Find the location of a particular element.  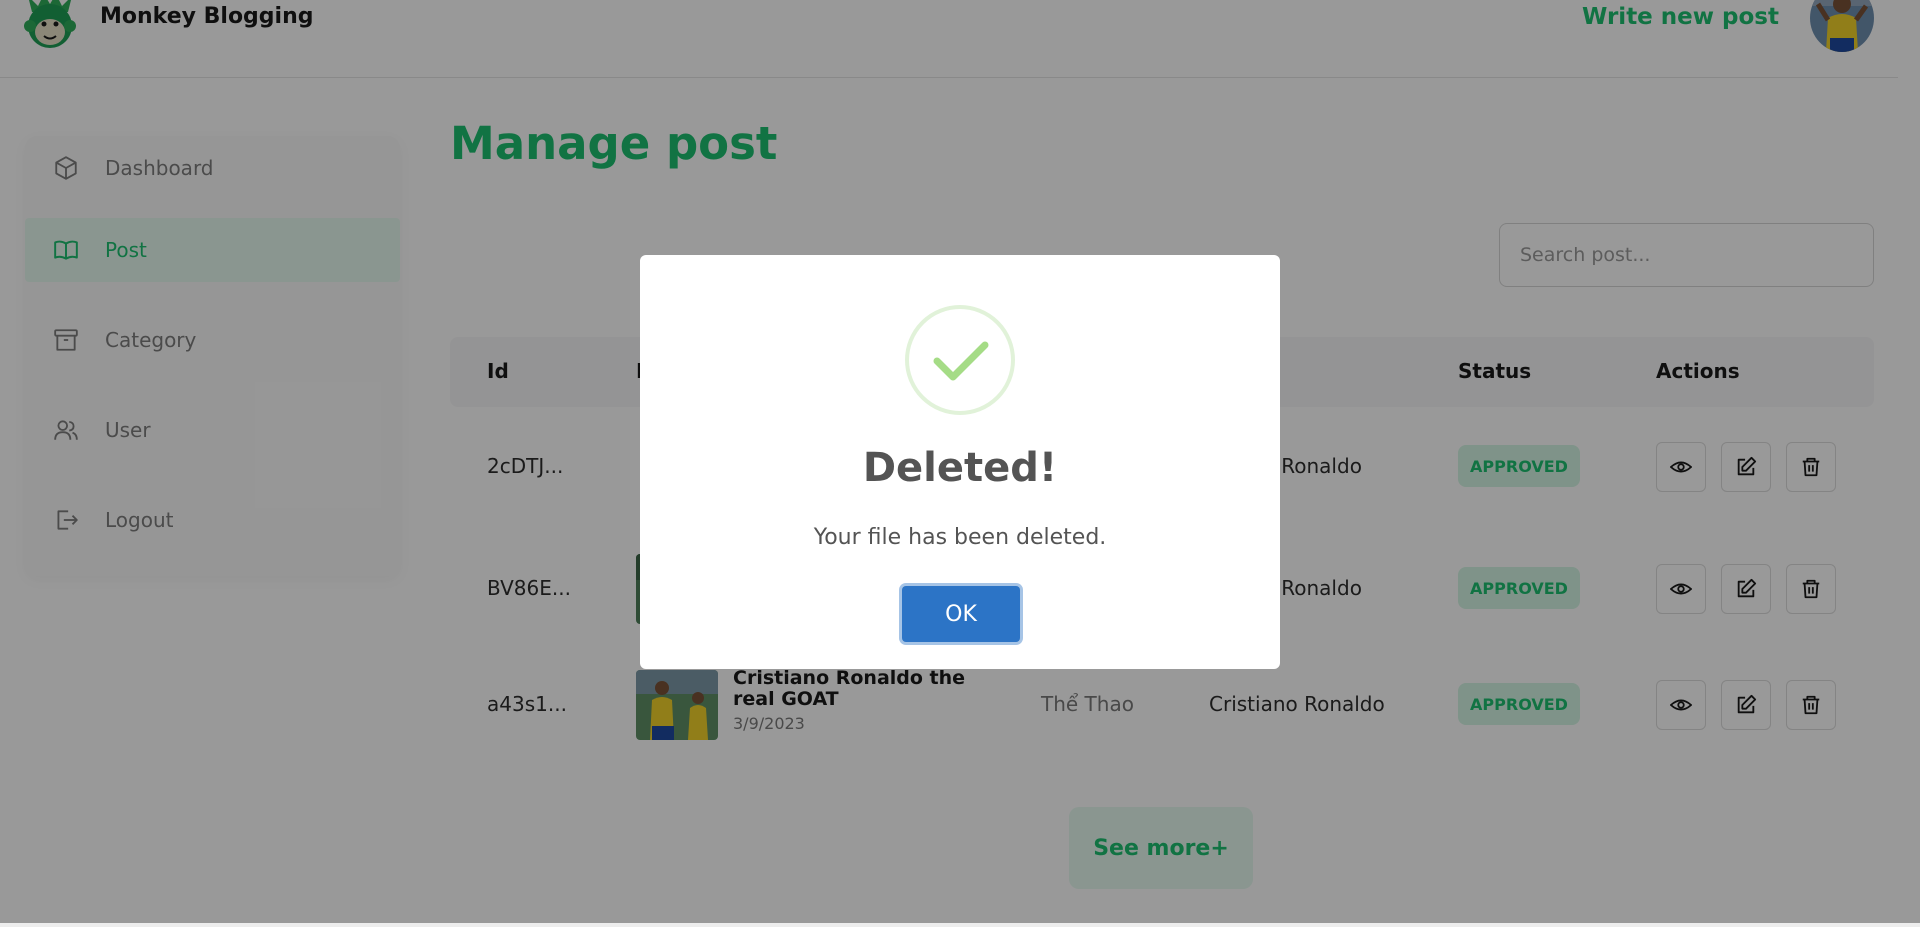

dialog-message: Your file has been deleted. is located at coordinates (960, 537).